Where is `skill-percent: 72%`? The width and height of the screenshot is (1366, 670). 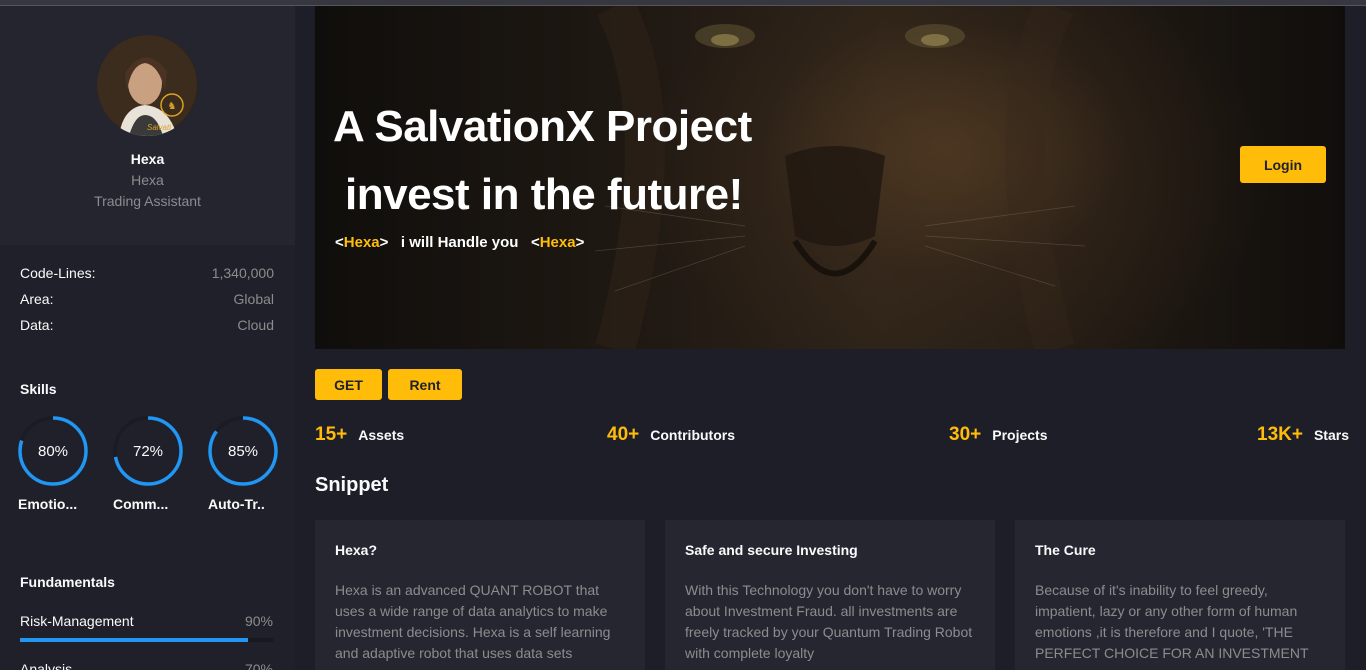
skill-percent: 72% is located at coordinates (148, 451).